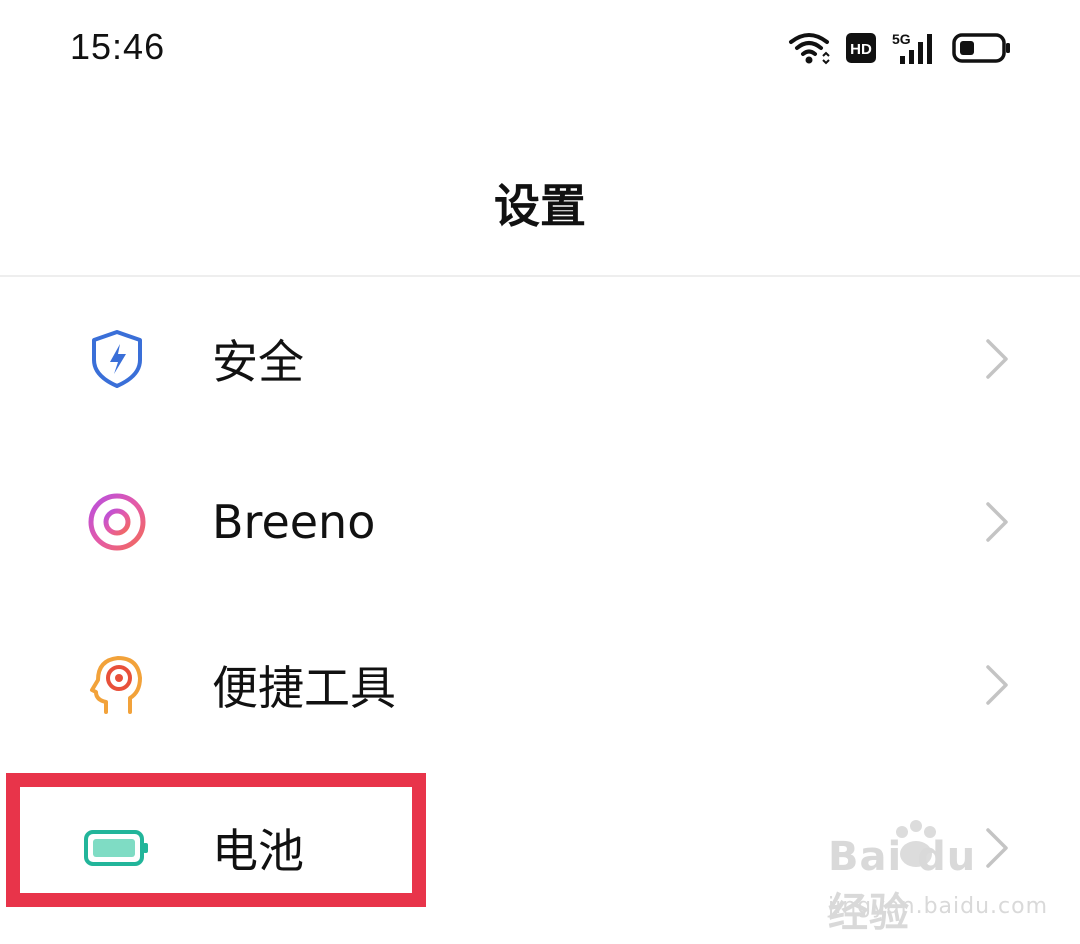 This screenshot has width=1080, height=944. Describe the element at coordinates (258, 850) in the screenshot. I see `settings-item-label: 电池` at that location.